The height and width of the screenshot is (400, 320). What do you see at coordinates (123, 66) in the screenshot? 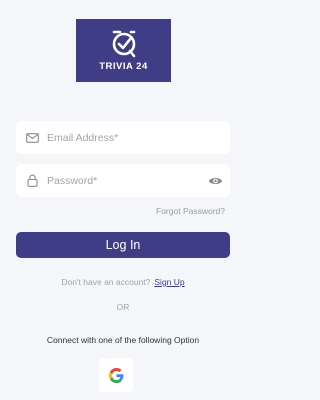
I see `logo-text: TRIVIA 24` at bounding box center [123, 66].